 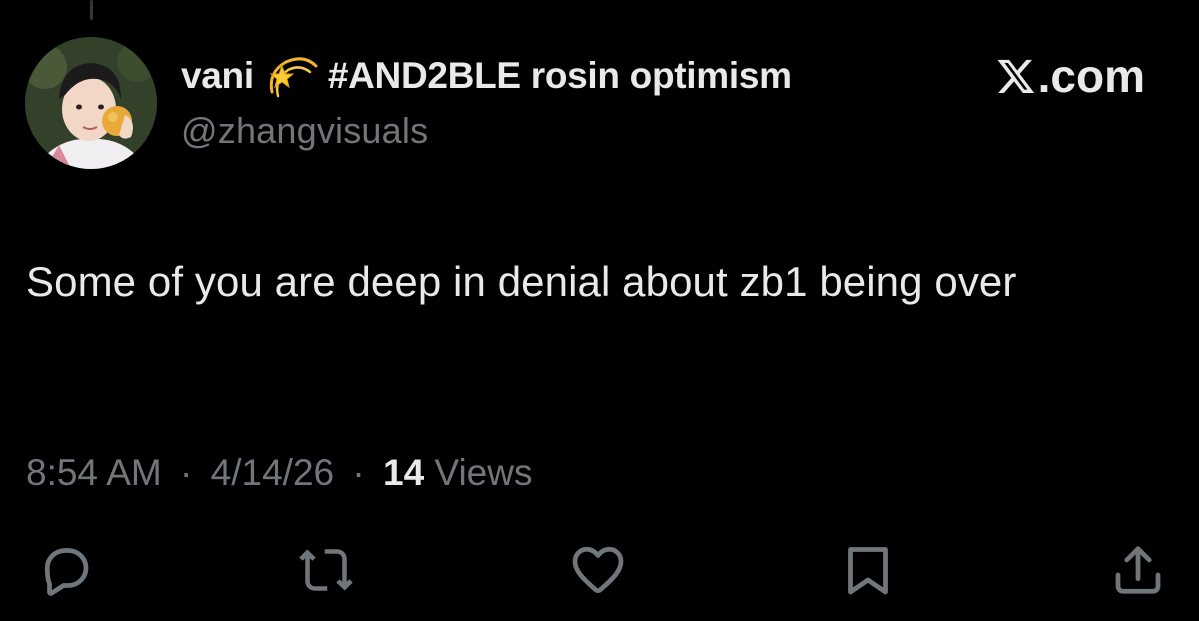 I want to click on brand-watermark: .com, so click(x=1070, y=76).